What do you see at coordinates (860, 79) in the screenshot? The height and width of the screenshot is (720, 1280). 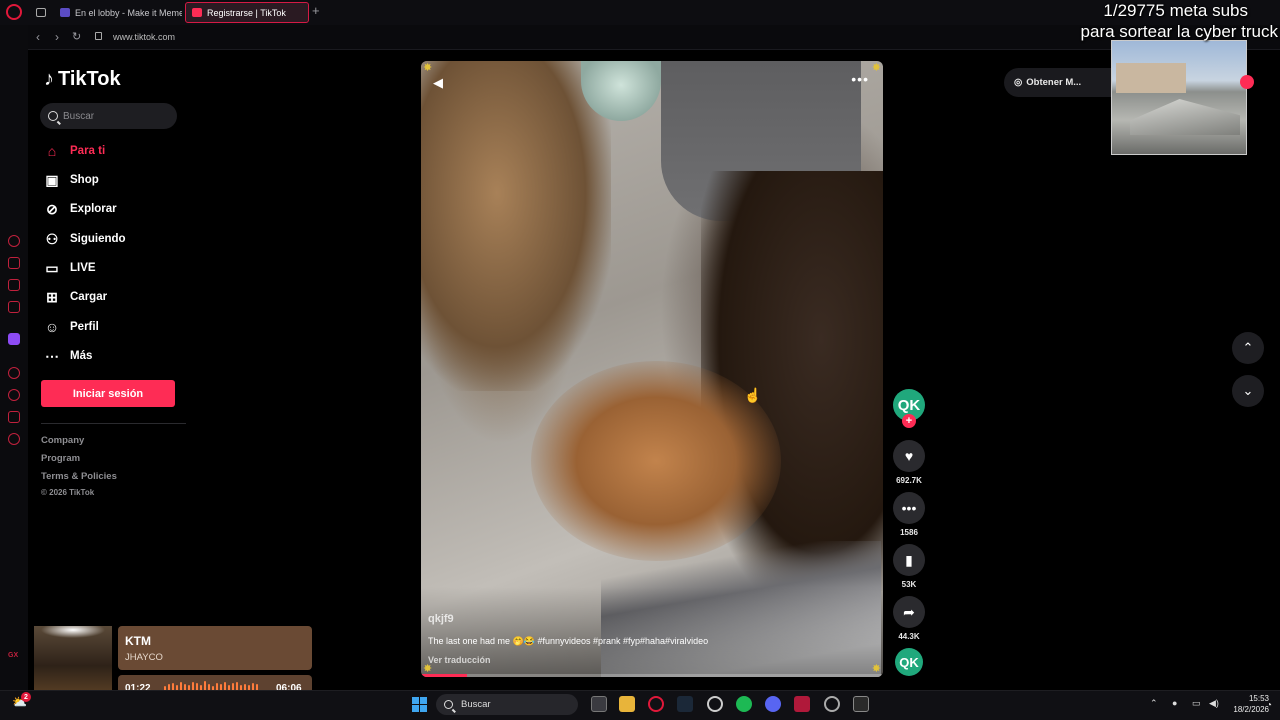 I see `more-options-icon: •••` at bounding box center [860, 79].